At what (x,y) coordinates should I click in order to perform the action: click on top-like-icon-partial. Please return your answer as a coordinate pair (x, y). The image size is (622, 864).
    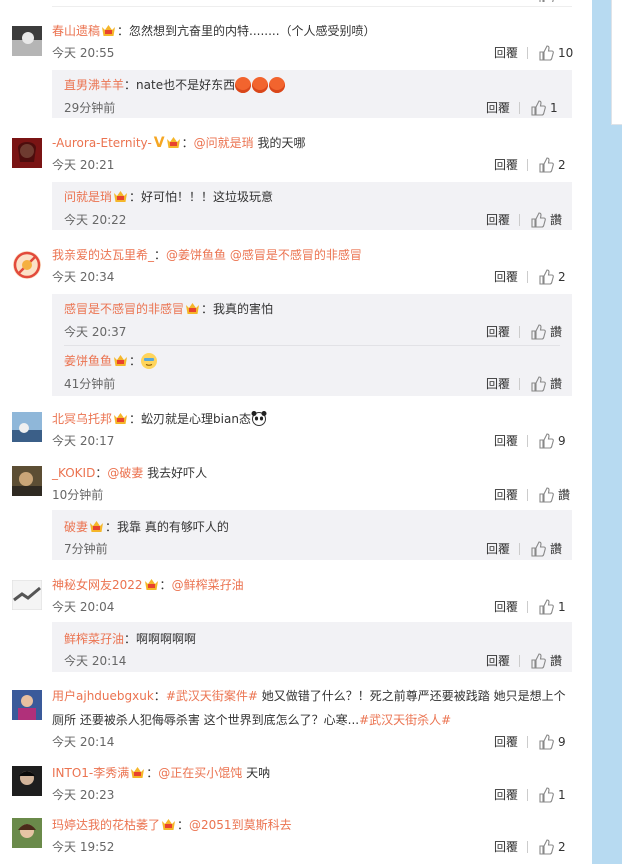
    Looking at the image, I should click on (546, 1).